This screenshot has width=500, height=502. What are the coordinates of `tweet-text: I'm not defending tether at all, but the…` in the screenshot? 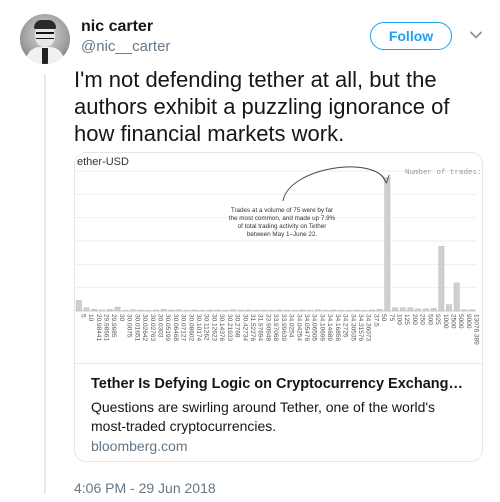 It's located at (262, 106).